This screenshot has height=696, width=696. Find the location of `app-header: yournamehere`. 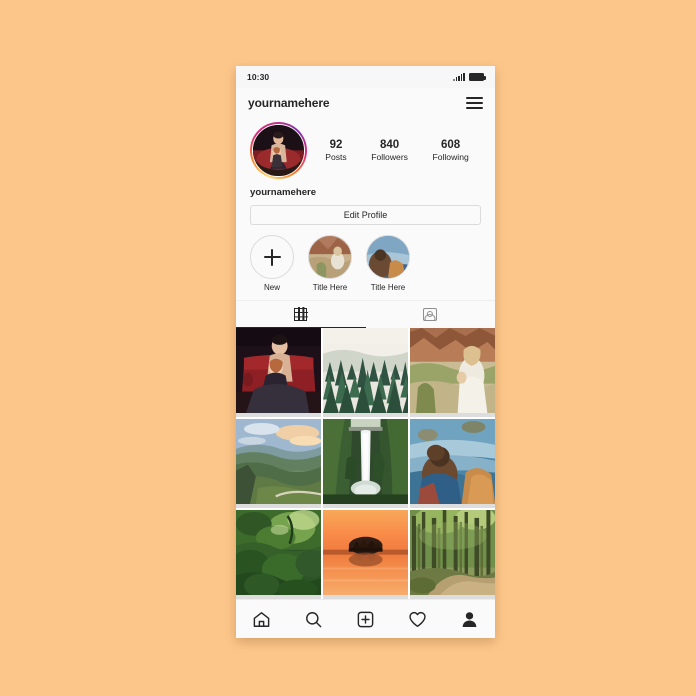

app-header: yournamehere is located at coordinates (365, 103).